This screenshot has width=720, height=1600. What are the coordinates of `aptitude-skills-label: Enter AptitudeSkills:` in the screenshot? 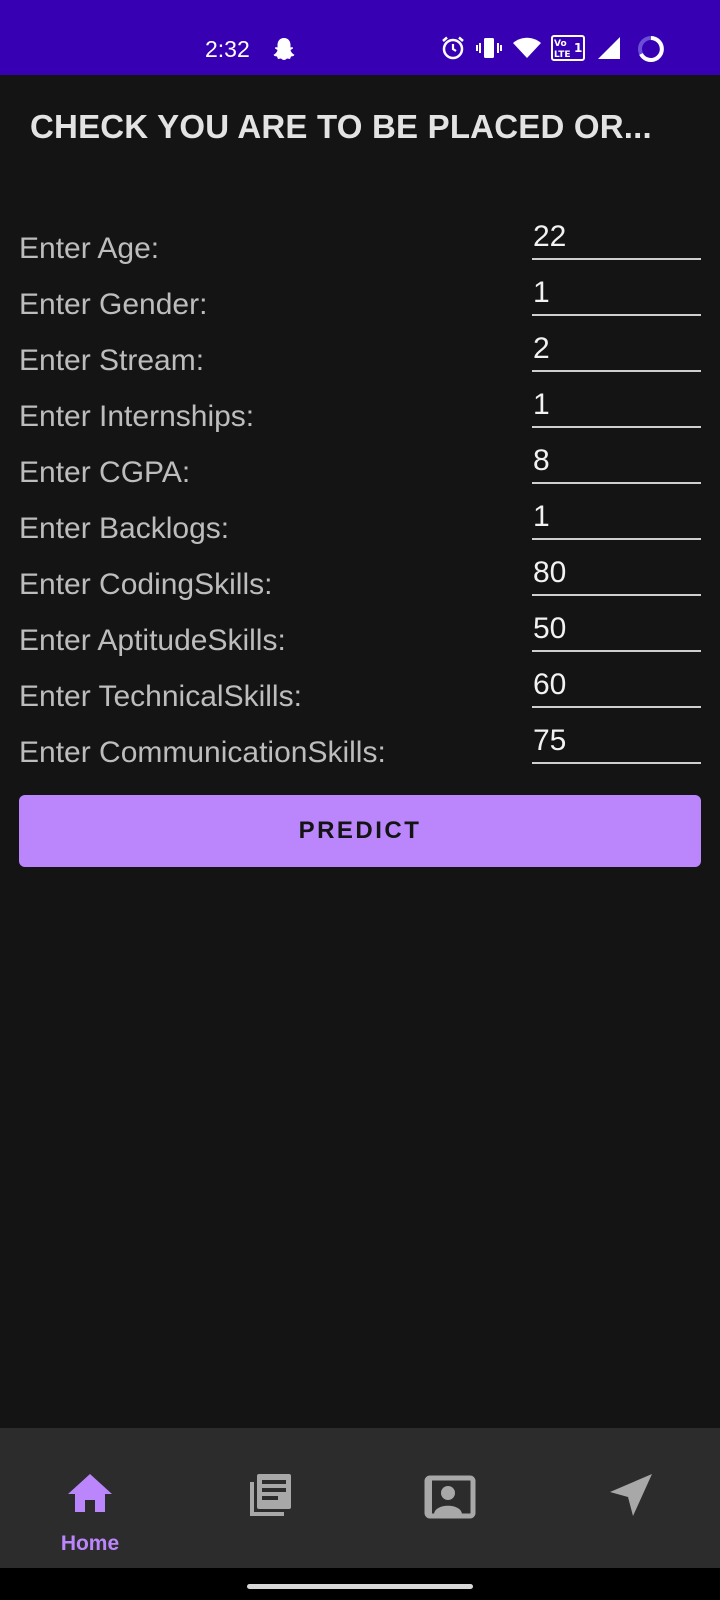 It's located at (152, 640).